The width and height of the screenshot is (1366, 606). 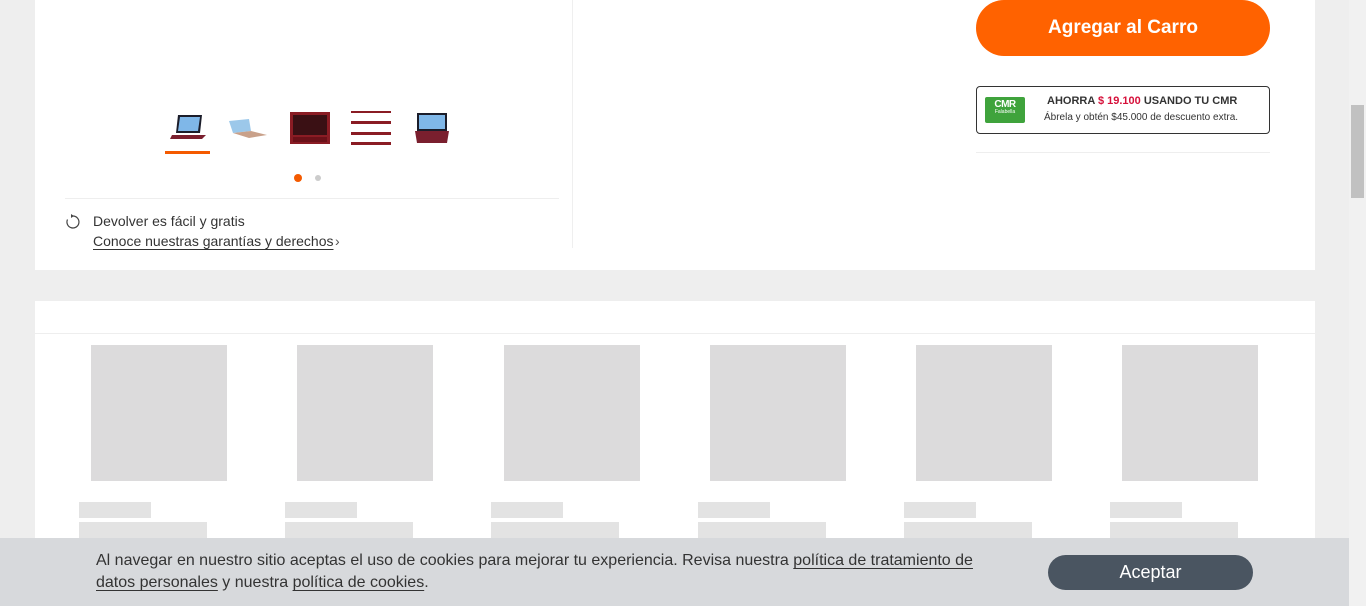 What do you see at coordinates (187, 127) in the screenshot?
I see `laptop-front-icon` at bounding box center [187, 127].